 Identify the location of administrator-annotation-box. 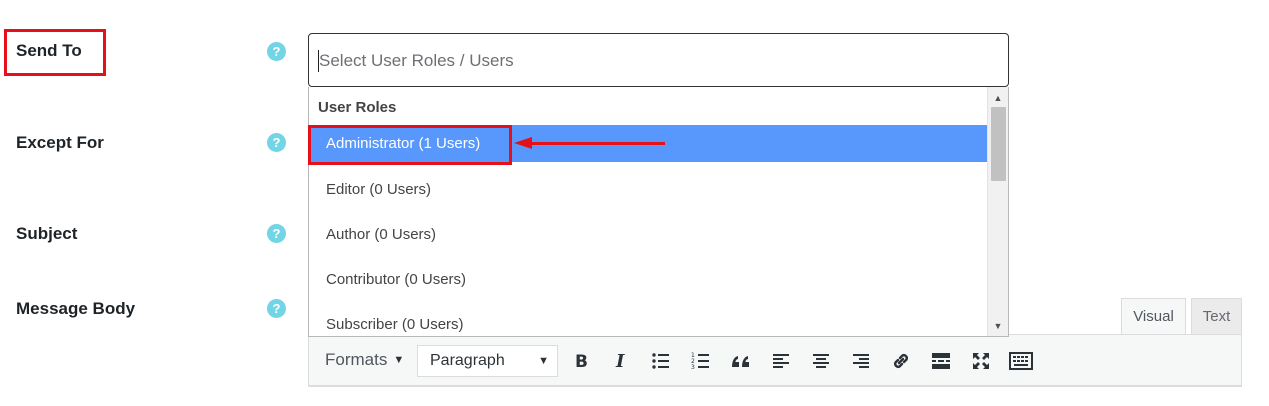
(410, 145).